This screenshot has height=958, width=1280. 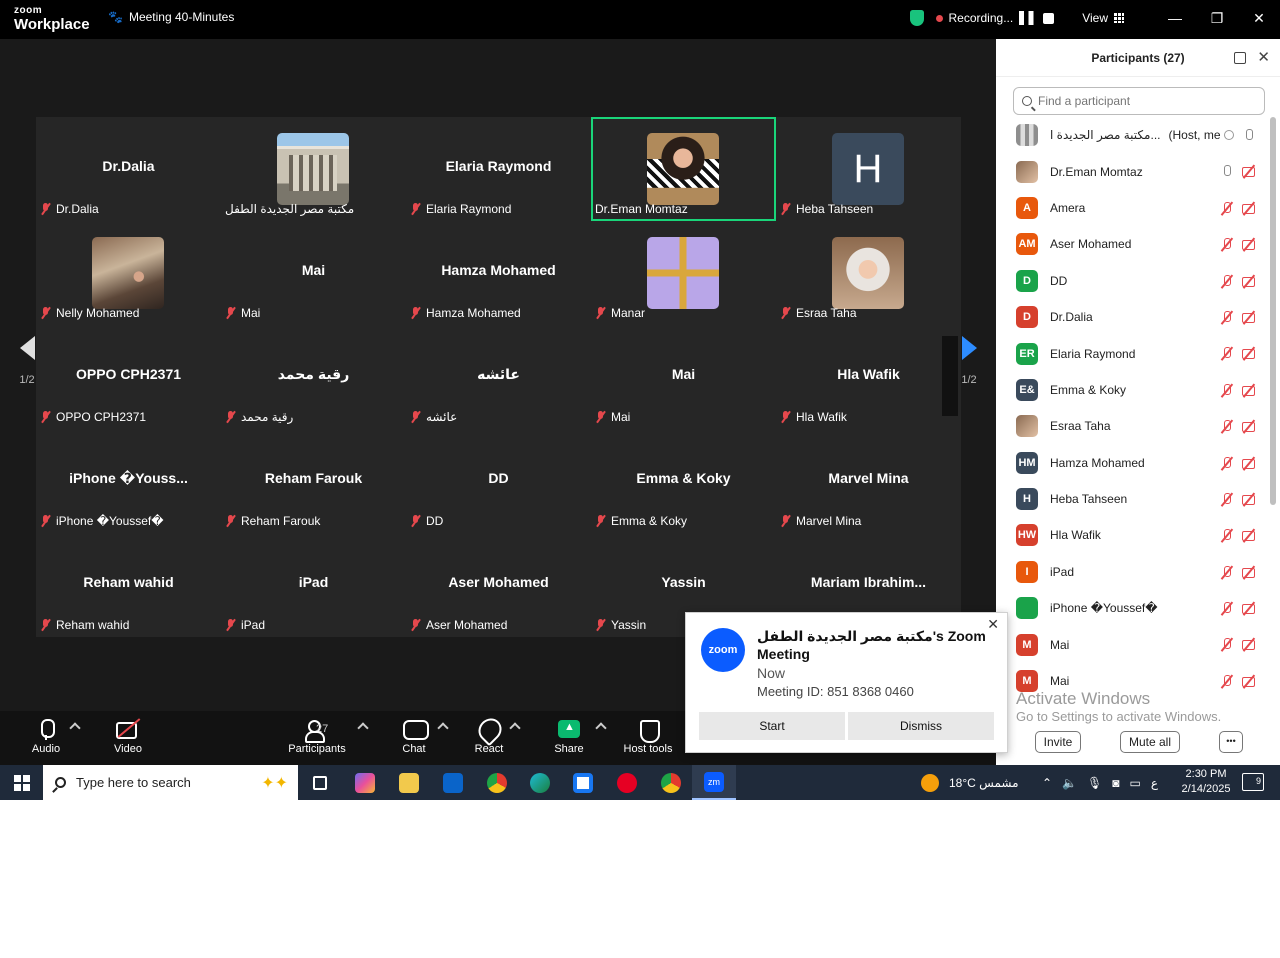 What do you see at coordinates (1058, 742) in the screenshot?
I see `invite-button: Invite` at bounding box center [1058, 742].